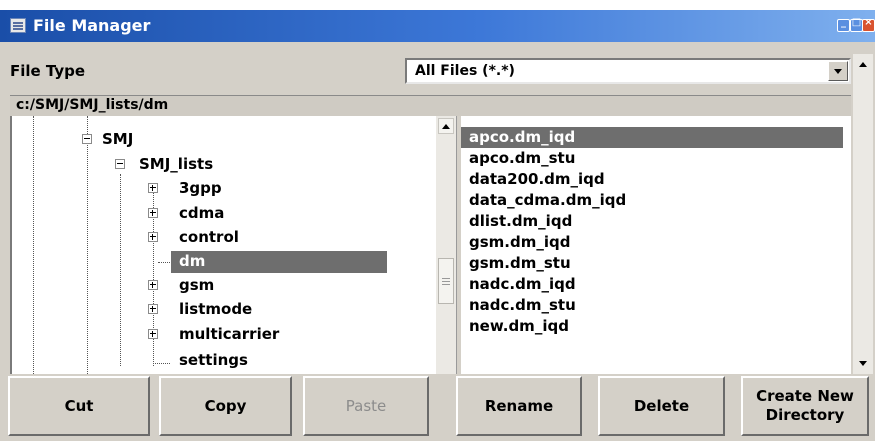 The width and height of the screenshot is (875, 441). Describe the element at coordinates (197, 285) in the screenshot. I see `tree-node-label: gsm` at that location.